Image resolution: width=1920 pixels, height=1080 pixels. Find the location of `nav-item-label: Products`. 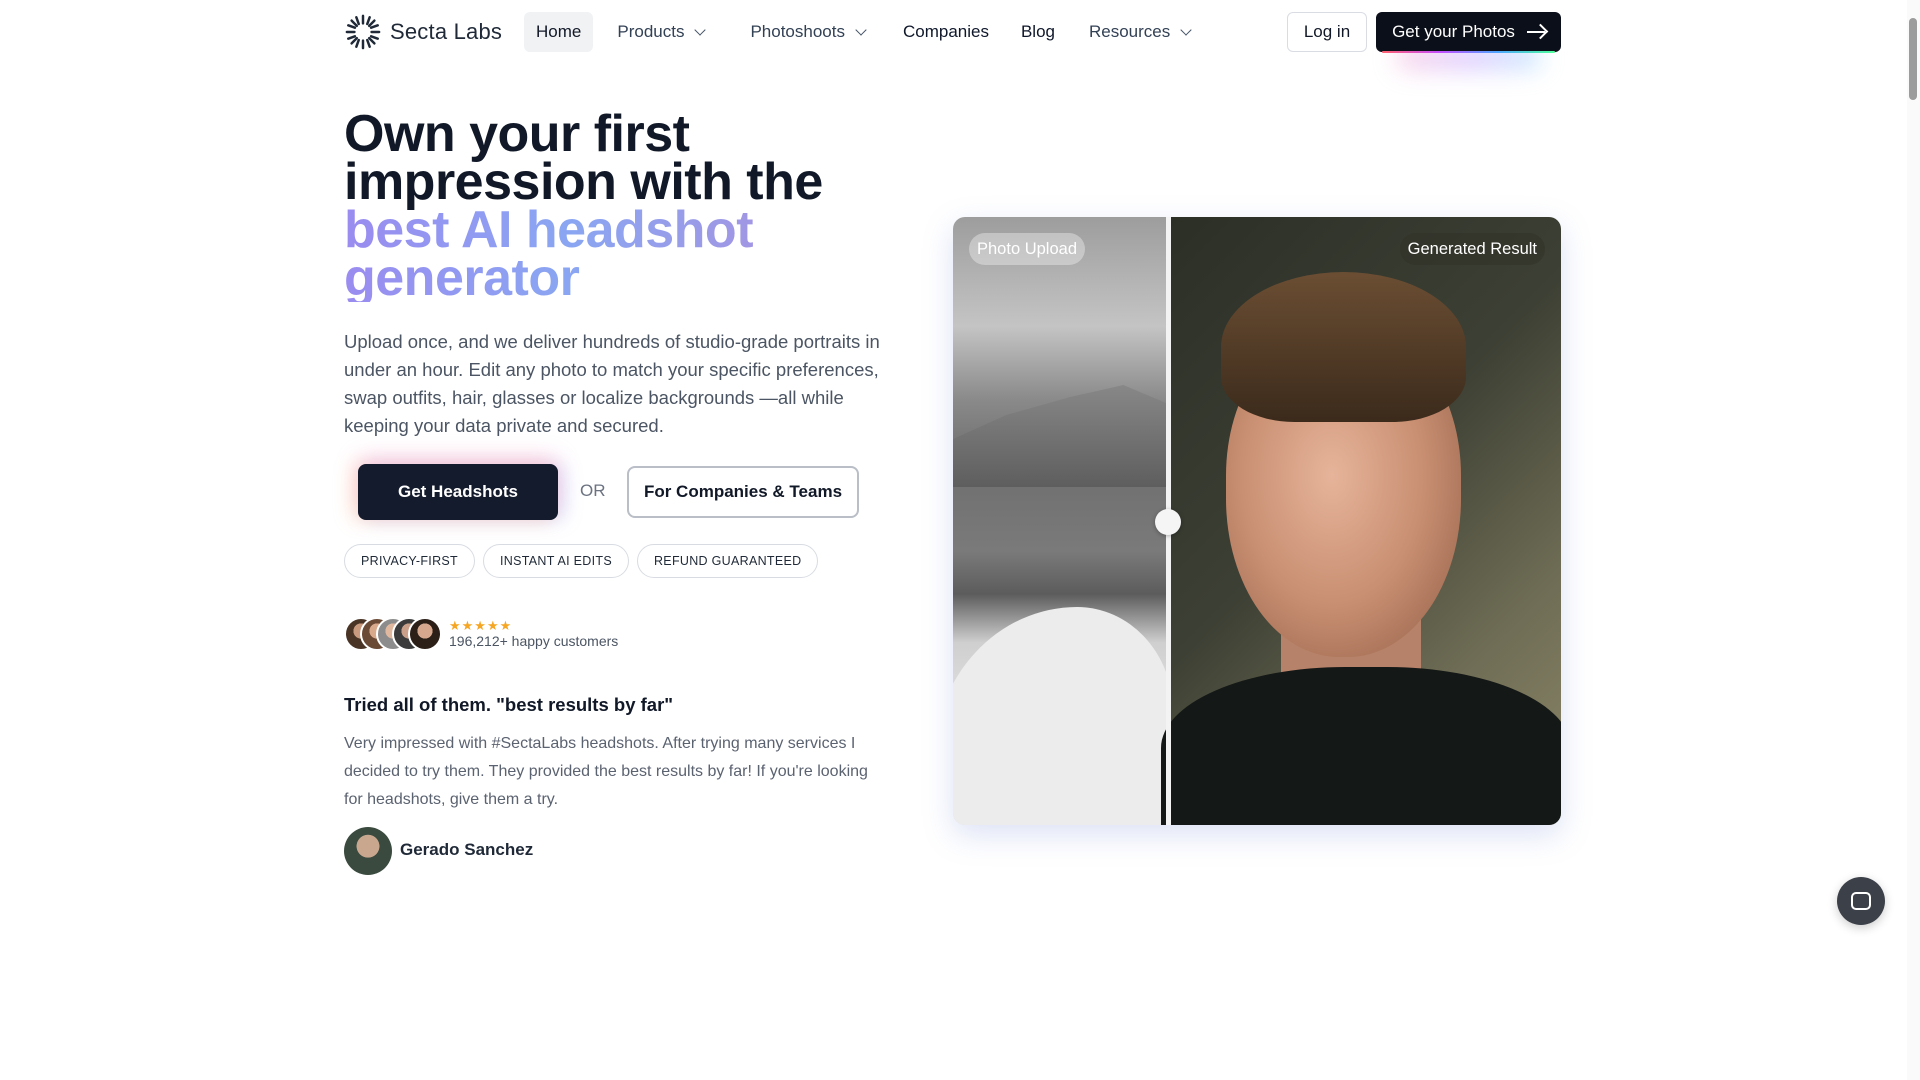

nav-item-label: Products is located at coordinates (651, 31).